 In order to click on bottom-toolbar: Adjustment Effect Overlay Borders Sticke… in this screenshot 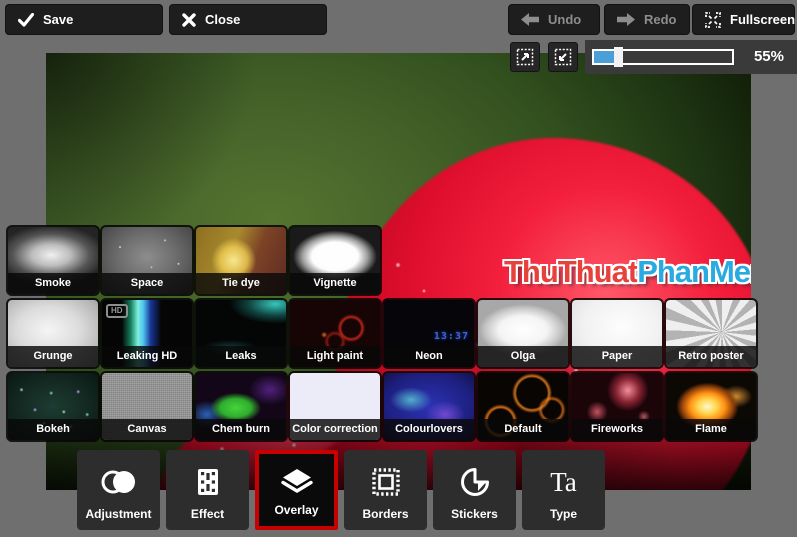, I will do `click(341, 490)`.